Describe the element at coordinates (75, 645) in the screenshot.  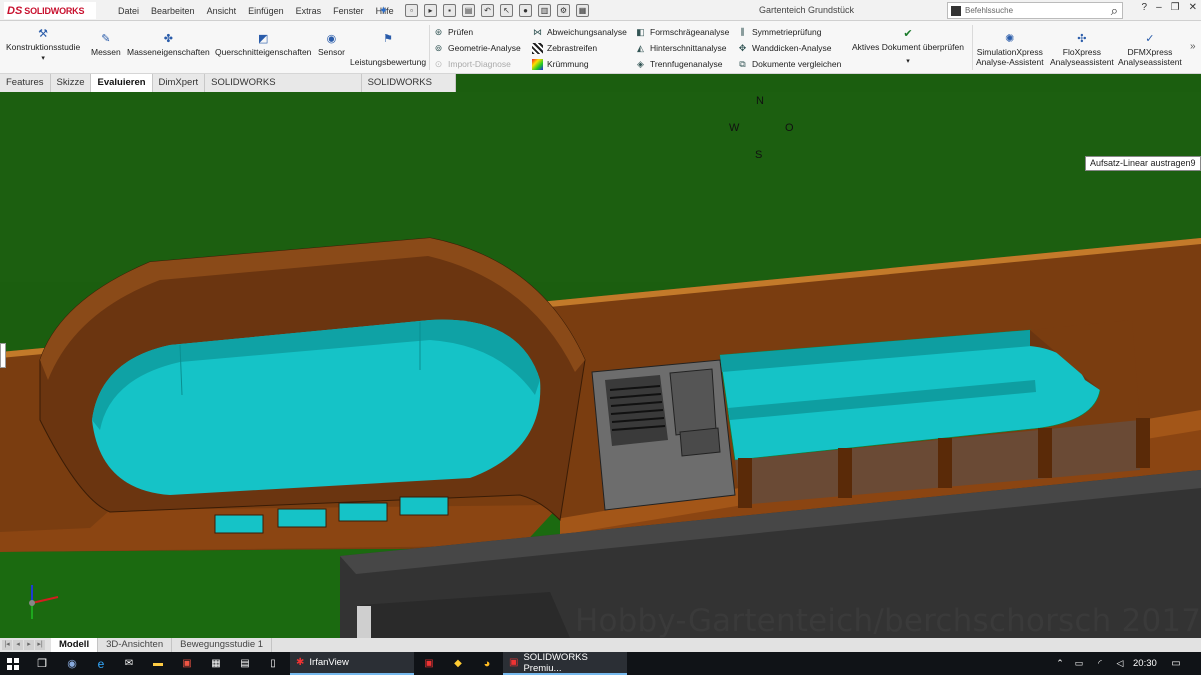
I see `tab-modell: Modell` at that location.